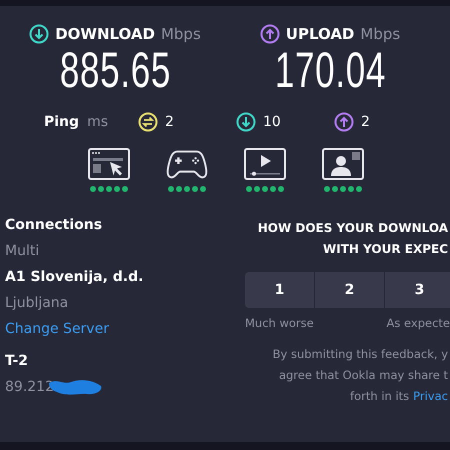 The width and height of the screenshot is (450, 450). I want to click on ping-value: 10, so click(272, 122).